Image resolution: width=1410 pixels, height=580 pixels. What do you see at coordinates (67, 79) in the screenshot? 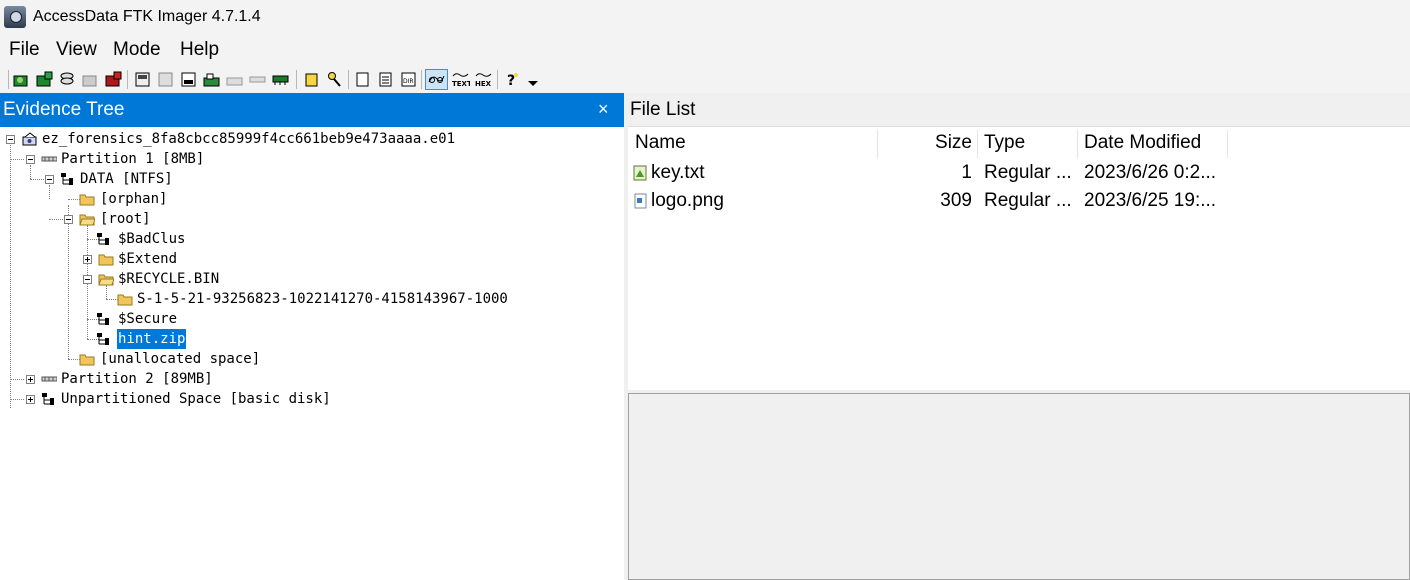
I see `image-mounting-icon` at bounding box center [67, 79].